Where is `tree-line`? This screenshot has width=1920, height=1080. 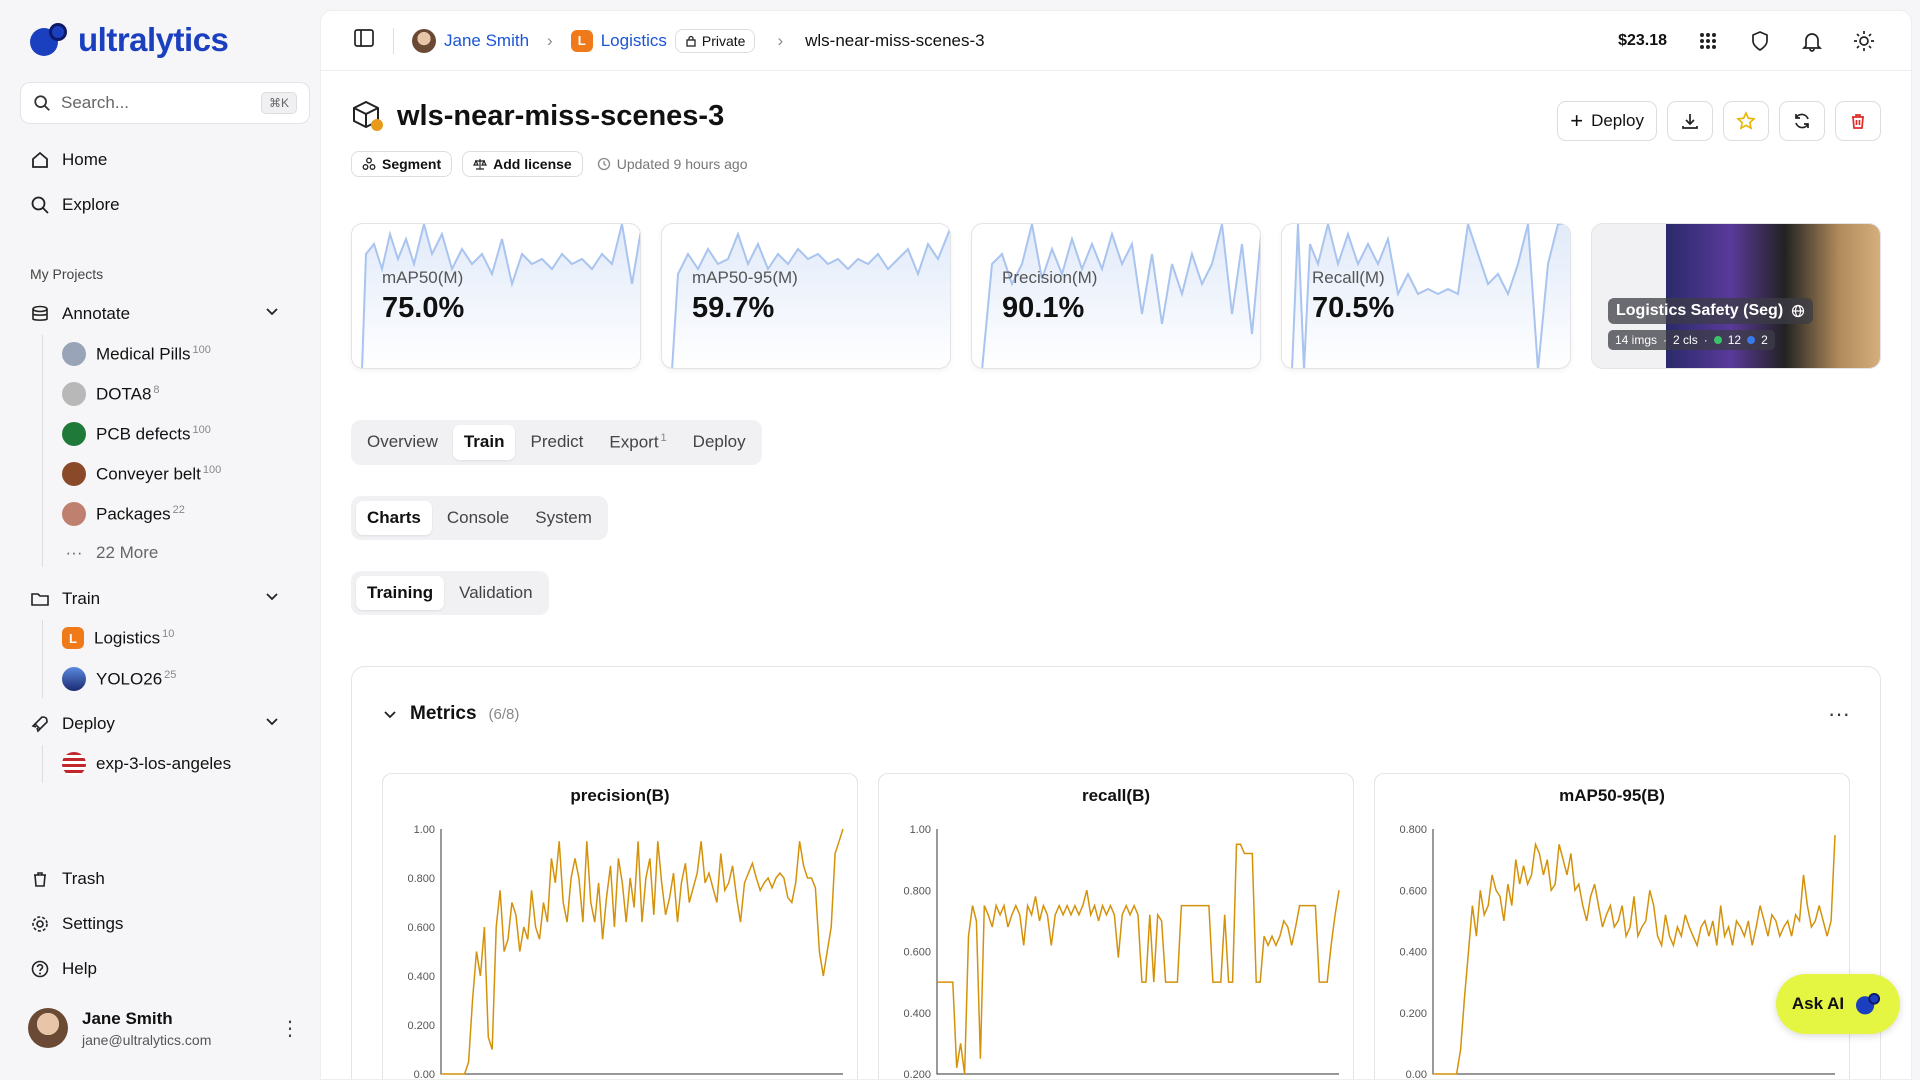
tree-line is located at coordinates (42, 764).